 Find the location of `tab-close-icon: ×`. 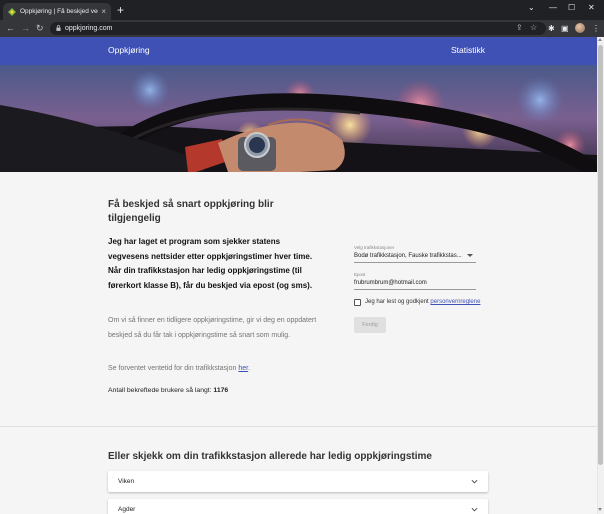

tab-close-icon: × is located at coordinates (103, 11).